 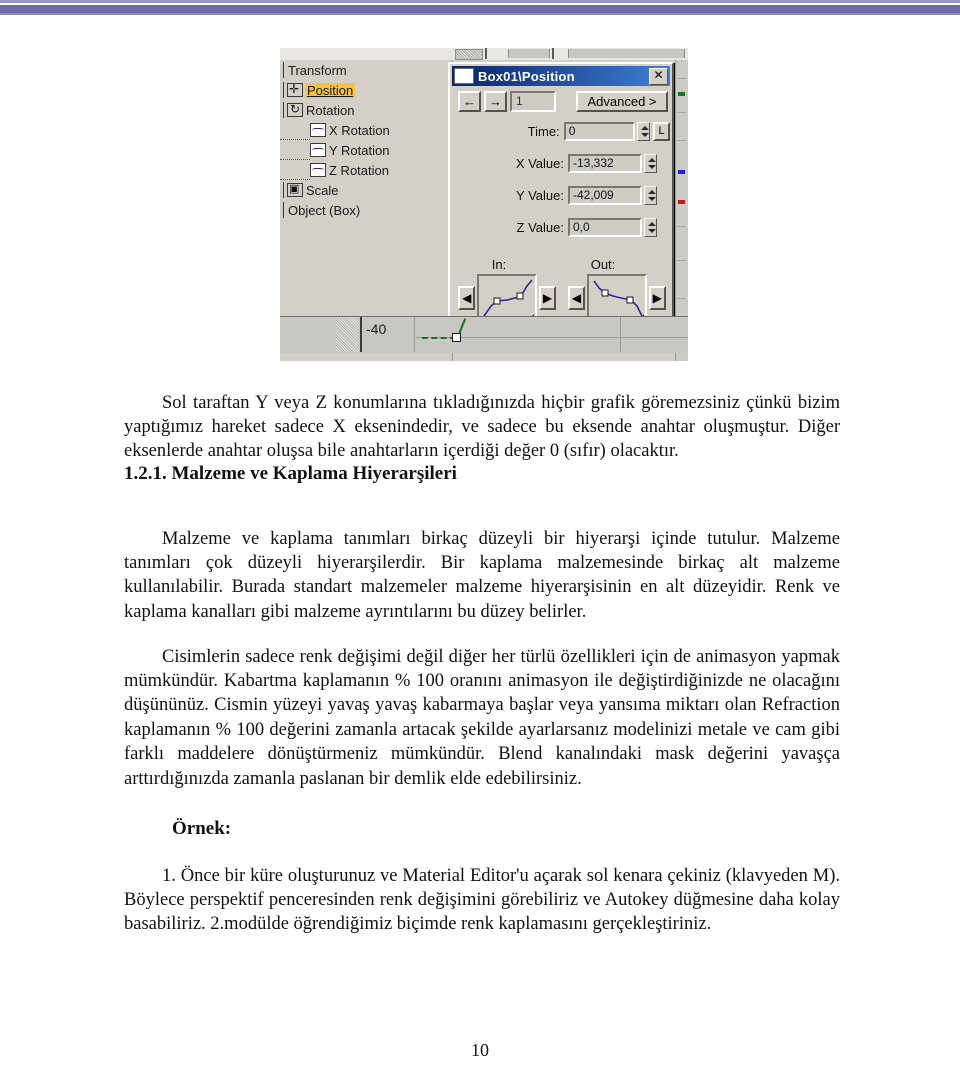 I want to click on x-value-input: -13,332, so click(x=605, y=163).